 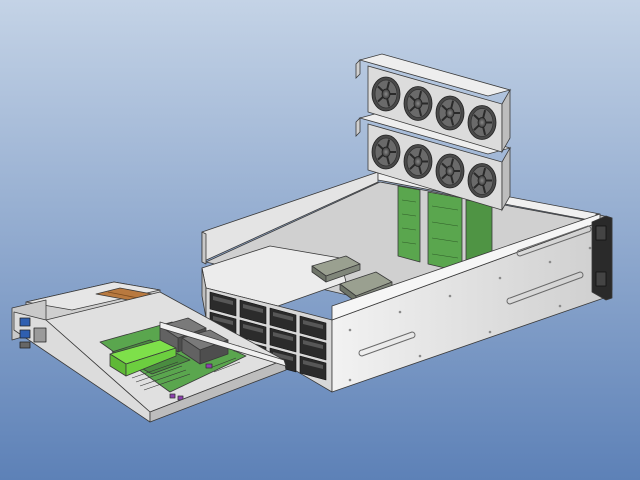 I want to click on io-port-usb, so click(x=25, y=322).